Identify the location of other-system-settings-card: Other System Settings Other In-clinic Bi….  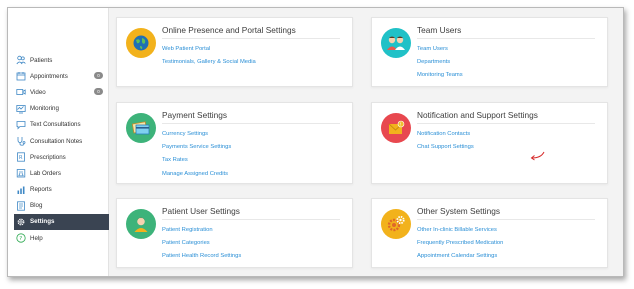
(489, 233).